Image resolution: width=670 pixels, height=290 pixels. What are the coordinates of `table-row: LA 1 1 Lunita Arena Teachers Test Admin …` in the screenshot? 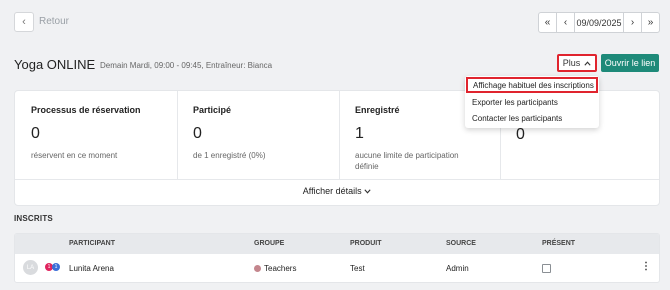 It's located at (337, 268).